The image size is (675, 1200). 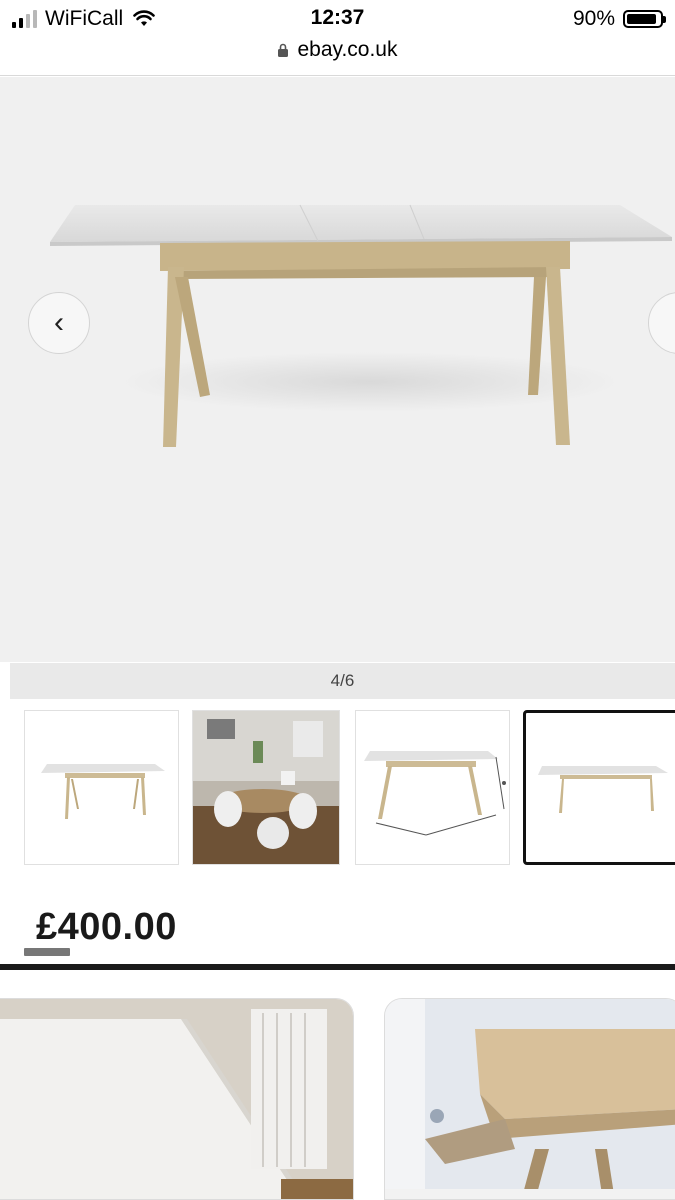 What do you see at coordinates (283, 50) in the screenshot?
I see `lock-icon` at bounding box center [283, 50].